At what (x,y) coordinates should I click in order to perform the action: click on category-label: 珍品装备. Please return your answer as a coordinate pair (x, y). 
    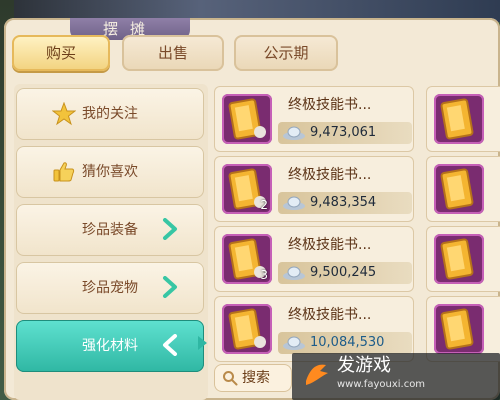
    Looking at the image, I should click on (110, 230).